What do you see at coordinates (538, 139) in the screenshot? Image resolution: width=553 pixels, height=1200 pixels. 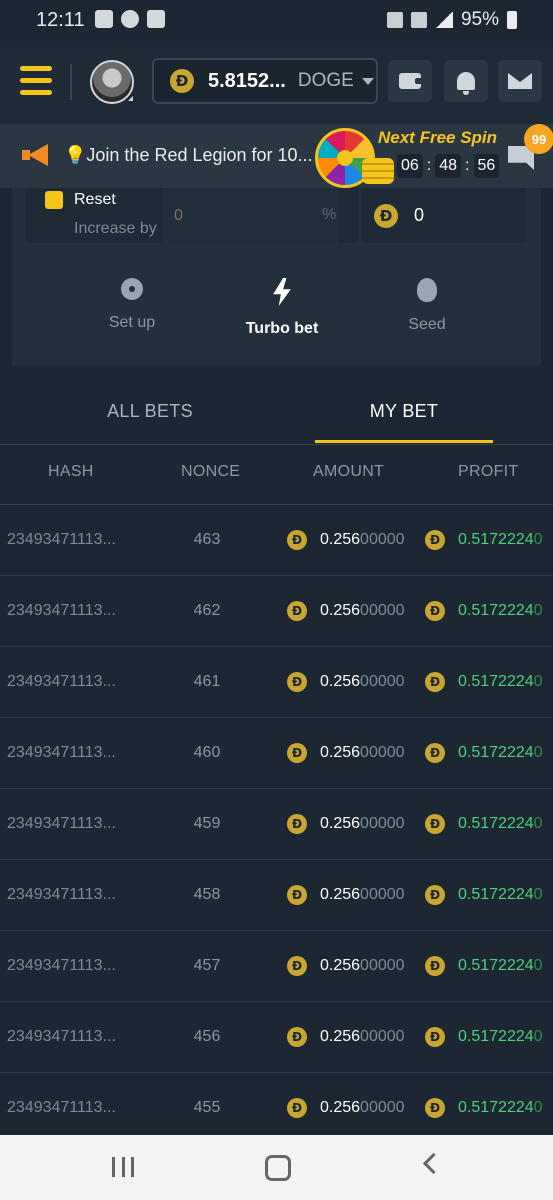 I see `chat-badge: 99` at bounding box center [538, 139].